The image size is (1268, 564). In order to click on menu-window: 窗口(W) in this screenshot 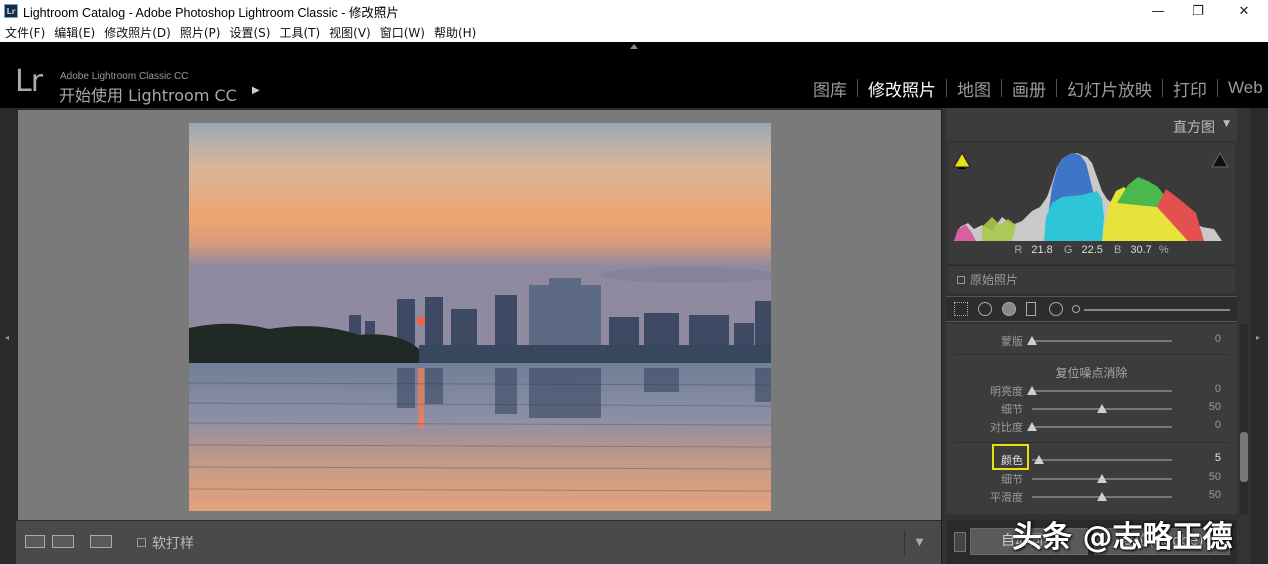, I will do `click(402, 32)`.